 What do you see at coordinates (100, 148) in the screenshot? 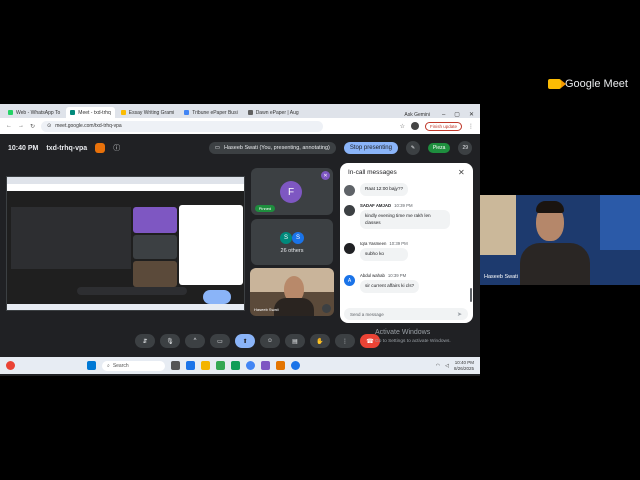
I see `meeting-menu-icon` at bounding box center [100, 148].